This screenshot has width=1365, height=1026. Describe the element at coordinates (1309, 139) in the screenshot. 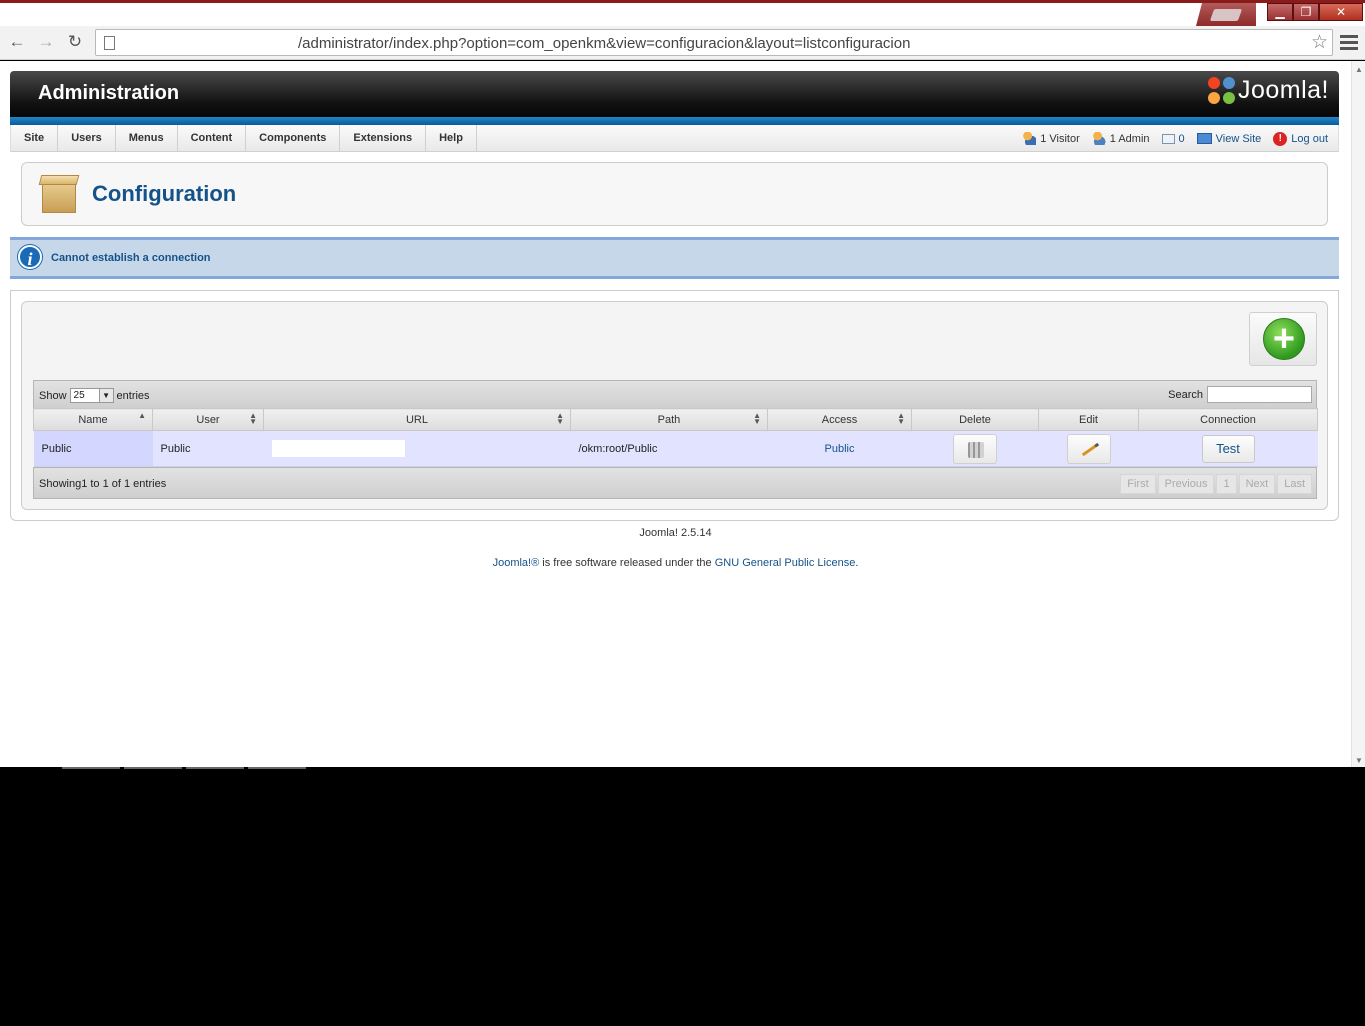

I see `logout-label: Log out` at that location.